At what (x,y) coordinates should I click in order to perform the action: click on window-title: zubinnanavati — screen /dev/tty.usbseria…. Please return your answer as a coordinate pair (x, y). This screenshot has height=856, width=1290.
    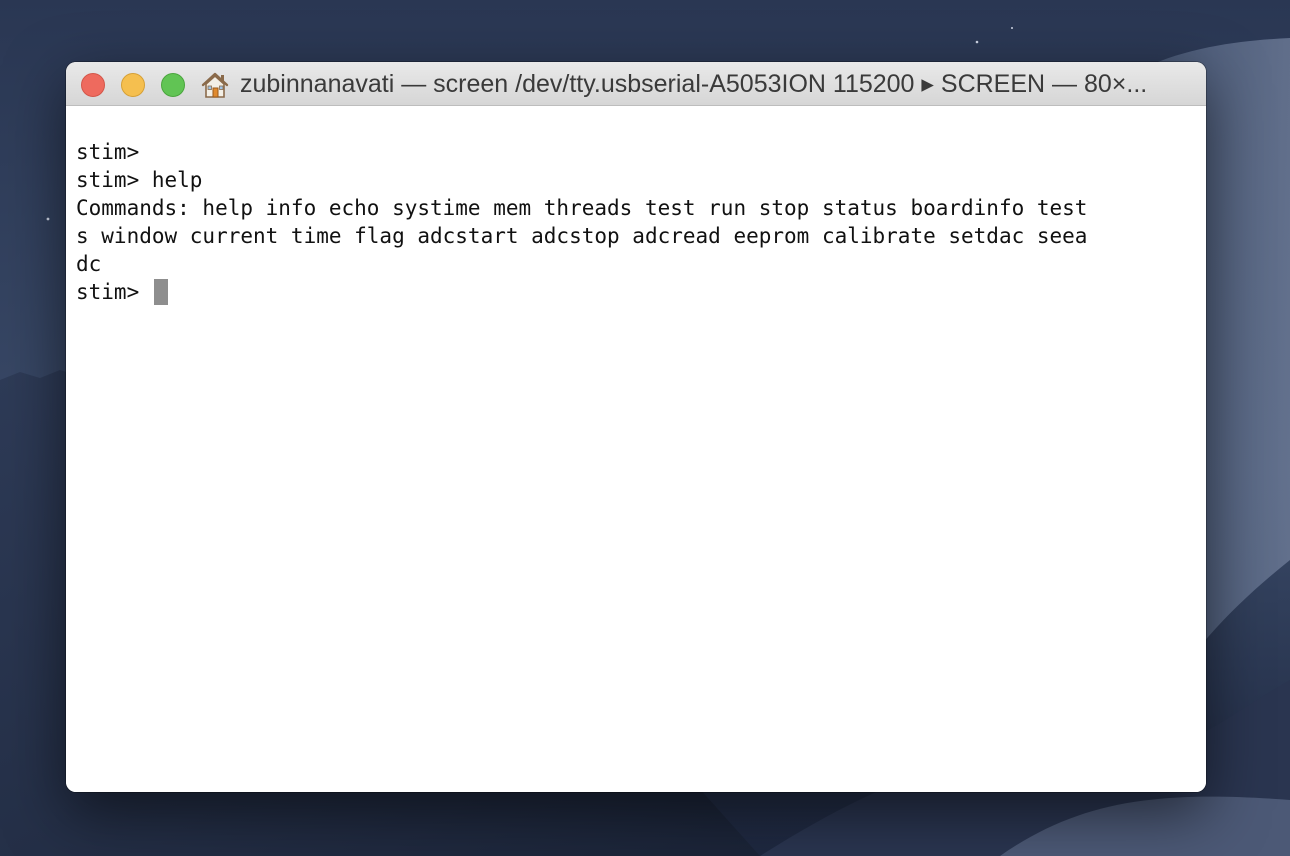
    Looking at the image, I should click on (694, 84).